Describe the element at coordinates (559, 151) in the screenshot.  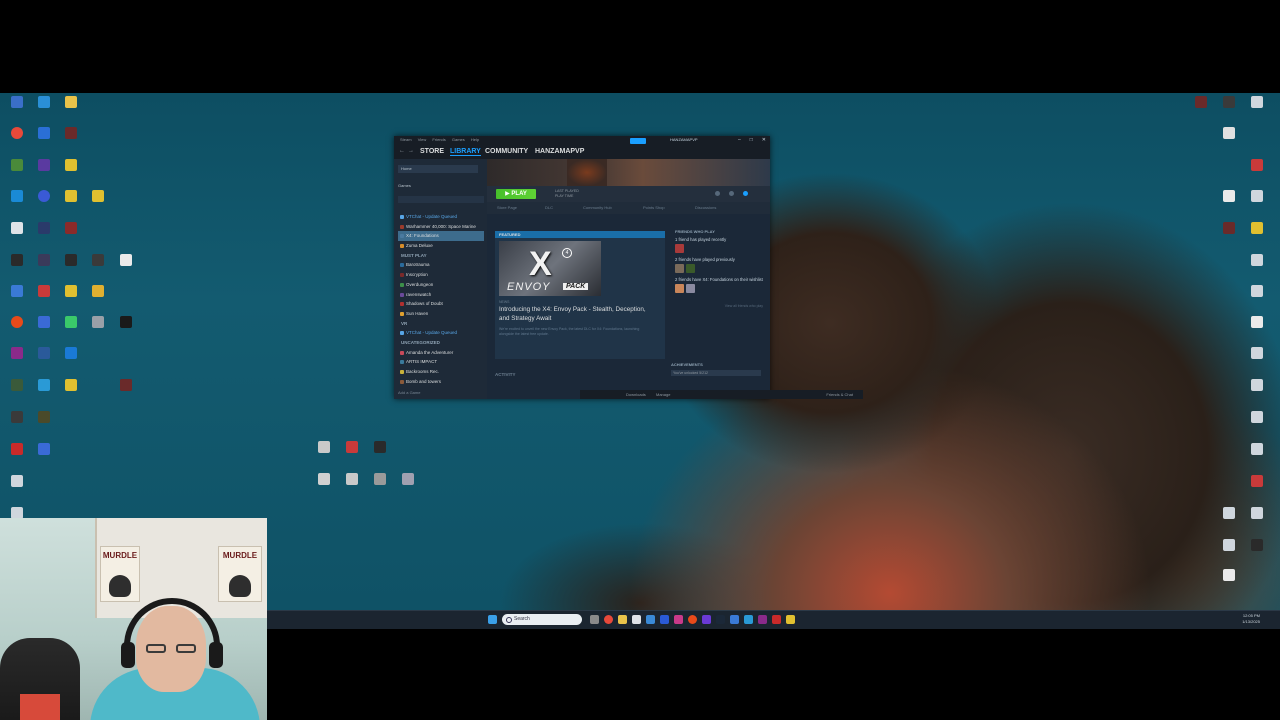
I see `nav-username: HANZAMAPVP` at that location.